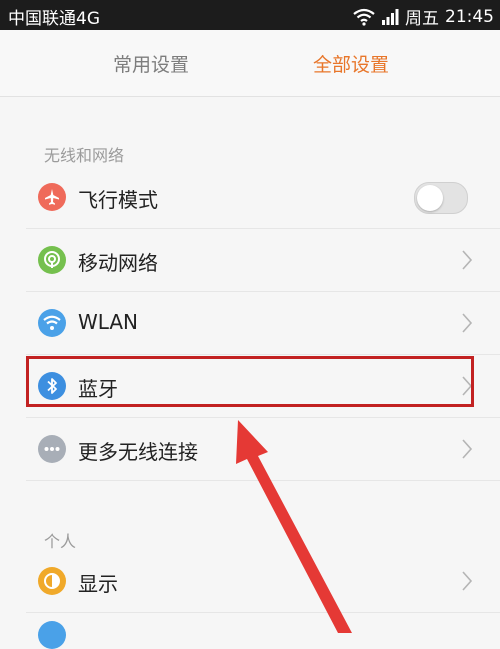 Image resolution: width=500 pixels, height=649 pixels. Describe the element at coordinates (263, 449) in the screenshot. I see `settings-item-more-wireless: 更多无线连接` at that location.